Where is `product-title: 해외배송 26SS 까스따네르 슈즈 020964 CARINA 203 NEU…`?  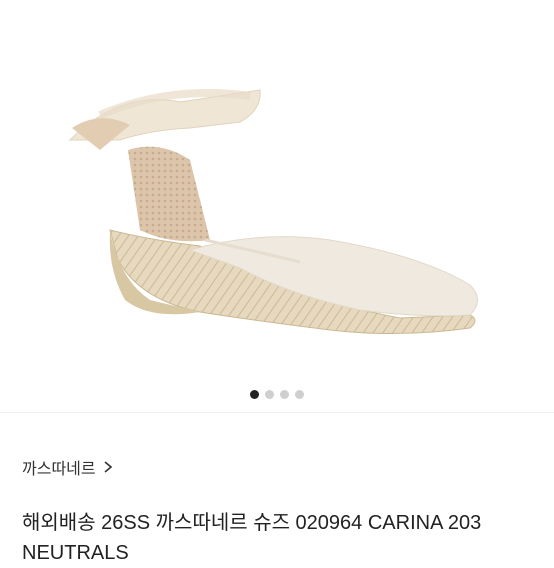 product-title: 해외배송 26SS 까스따네르 슈즈 020964 CARINA 203 NEU… is located at coordinates (252, 538).